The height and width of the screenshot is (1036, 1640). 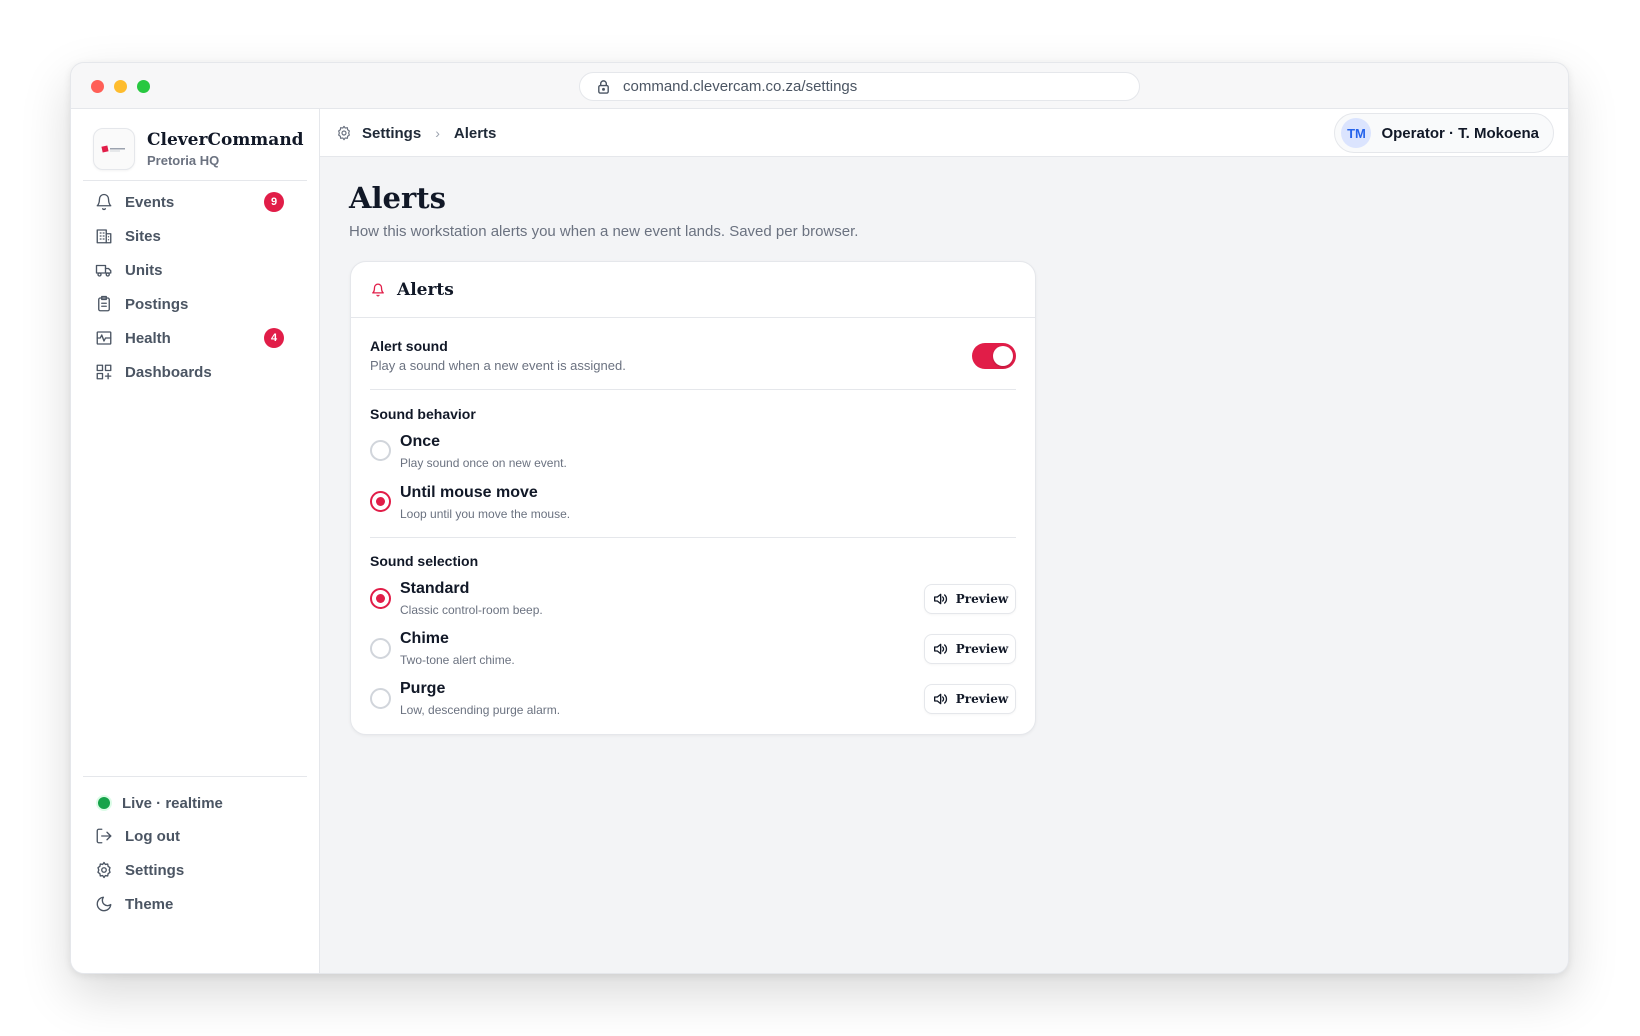 I want to click on live-status: Live · realtime, so click(x=189, y=803).